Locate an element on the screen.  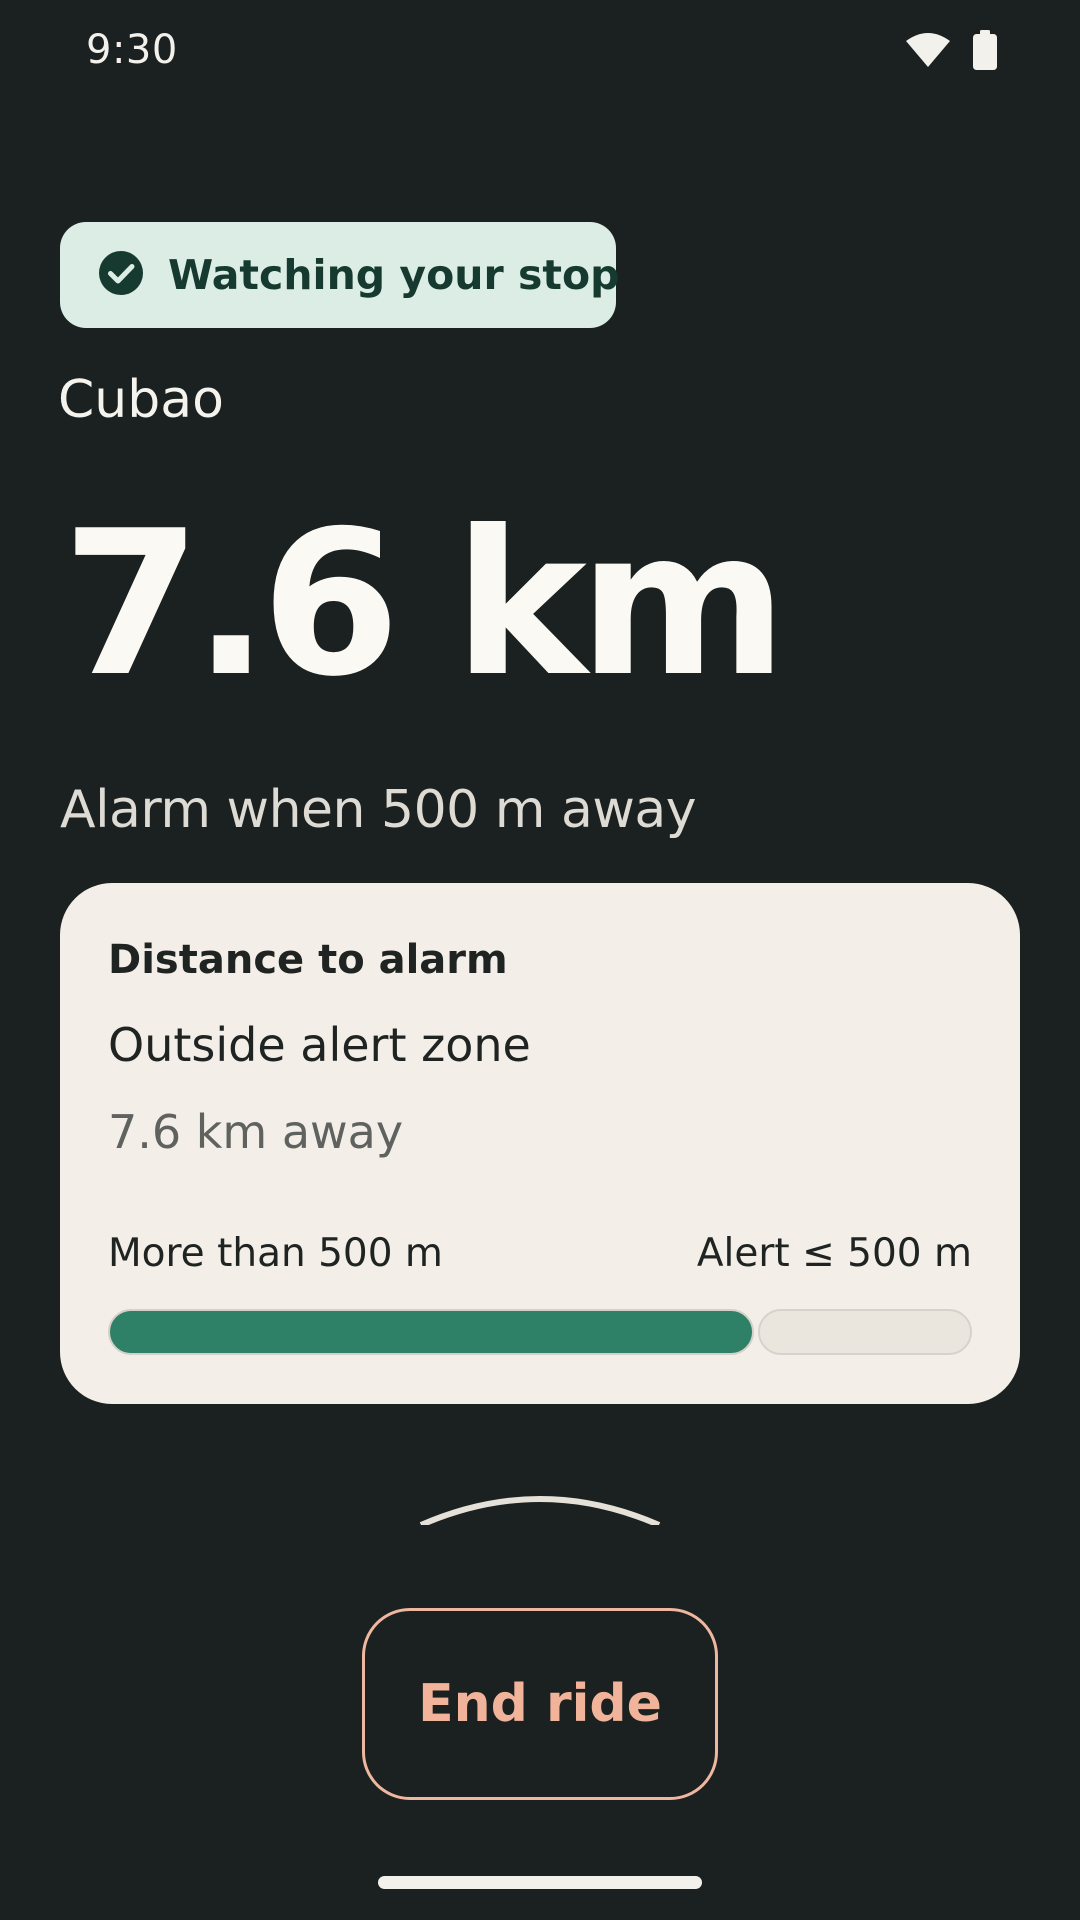
range-label-right: Alert ≤ 500 m is located at coordinates (834, 1253).